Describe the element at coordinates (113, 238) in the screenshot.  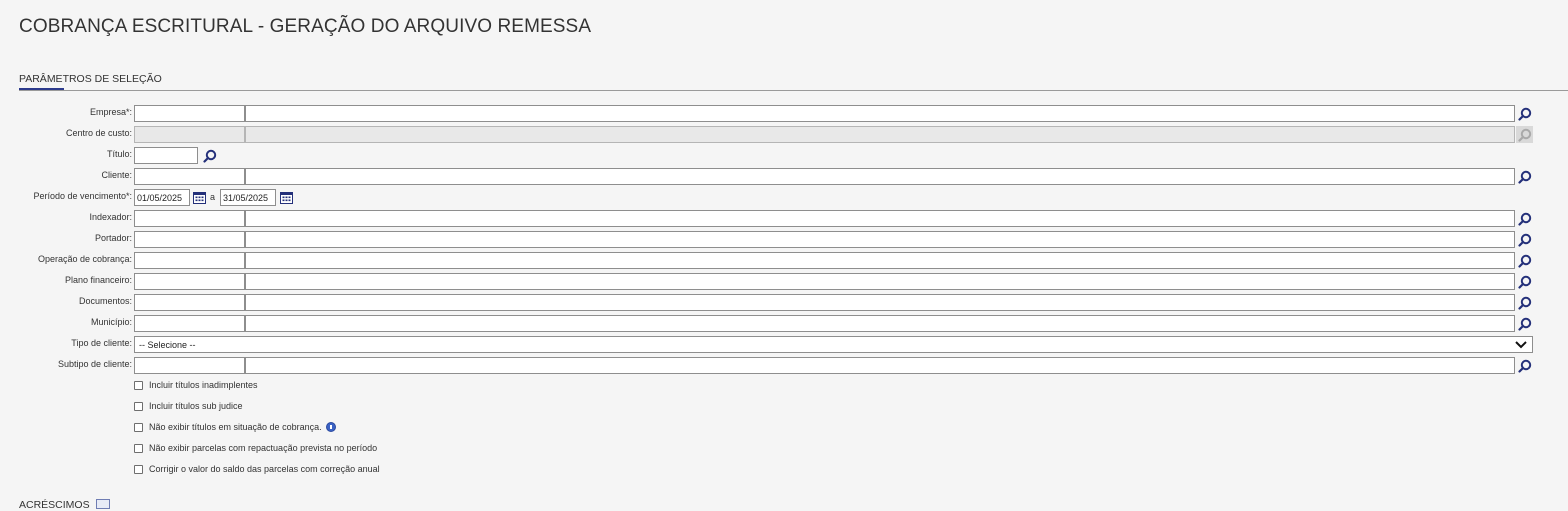
I see `portador-label: Portador:` at that location.